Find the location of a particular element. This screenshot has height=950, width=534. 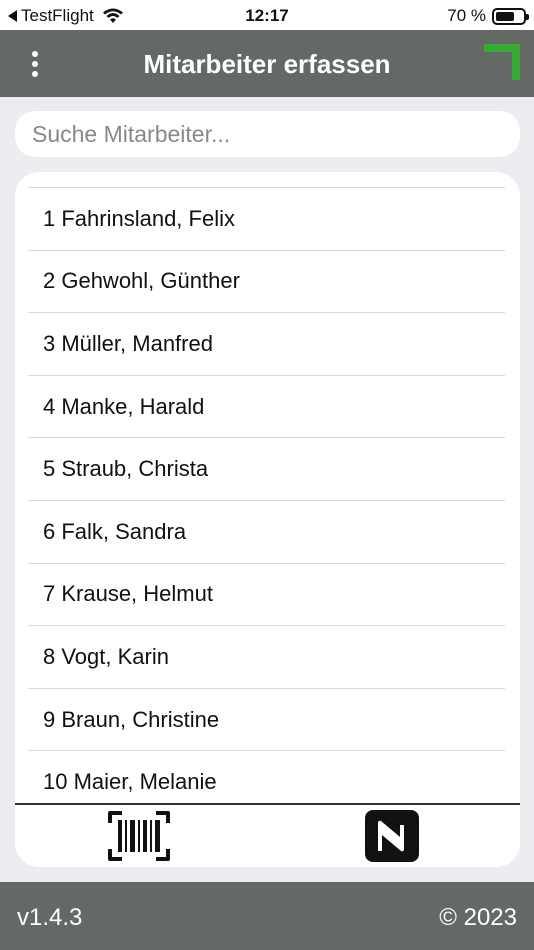

app-header: Mitarbeiter erfassen is located at coordinates (267, 63).